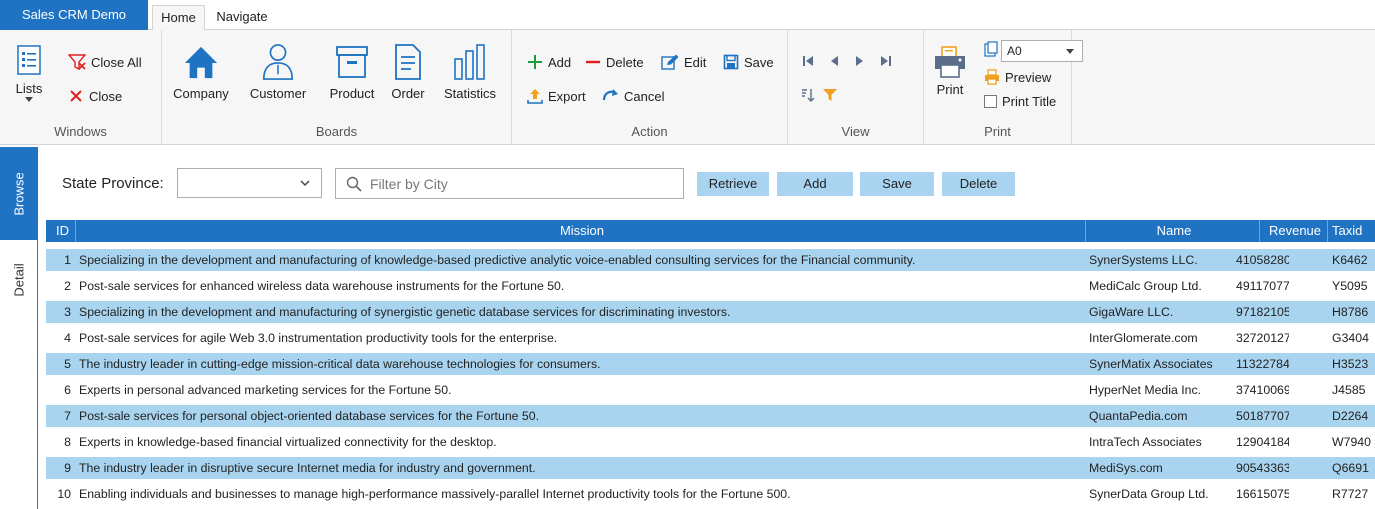 The image size is (1375, 509). Describe the element at coordinates (1042, 51) in the screenshot. I see `paper-size-select: A0` at that location.